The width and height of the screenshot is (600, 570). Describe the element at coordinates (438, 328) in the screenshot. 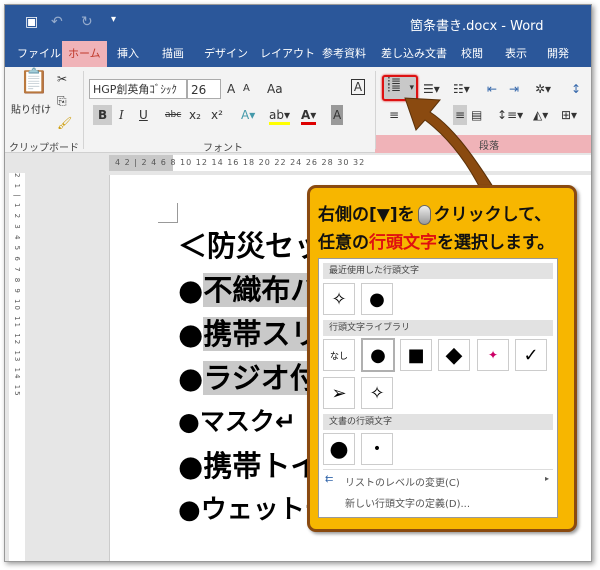

I see `bullet-library-header: 行頭文字ライブラリ` at that location.